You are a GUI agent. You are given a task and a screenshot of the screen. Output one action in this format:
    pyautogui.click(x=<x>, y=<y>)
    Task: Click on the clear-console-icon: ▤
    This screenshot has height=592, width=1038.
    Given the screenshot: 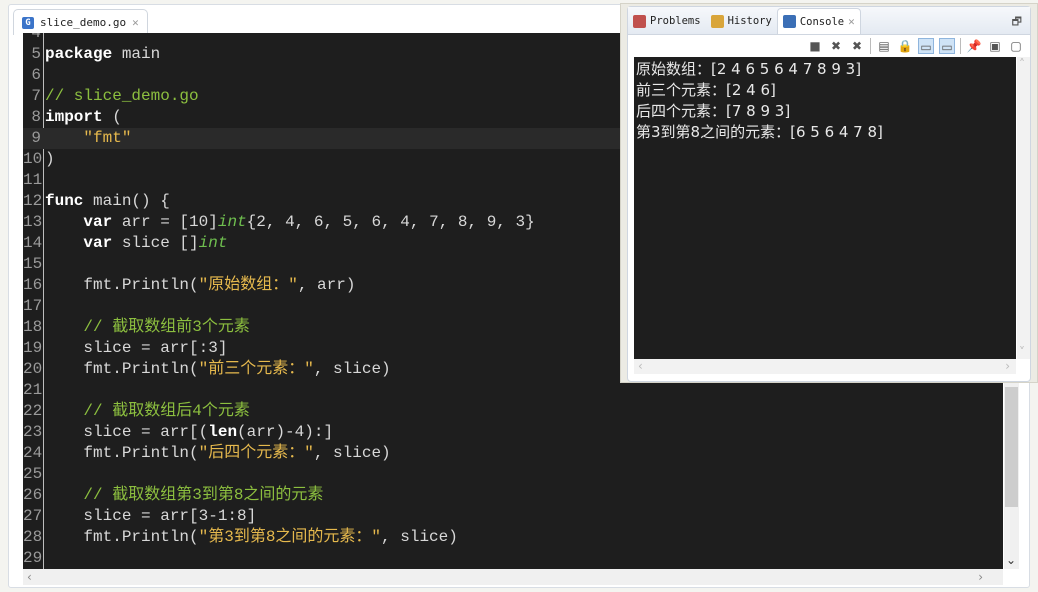 What is the action you would take?
    pyautogui.click(x=884, y=46)
    